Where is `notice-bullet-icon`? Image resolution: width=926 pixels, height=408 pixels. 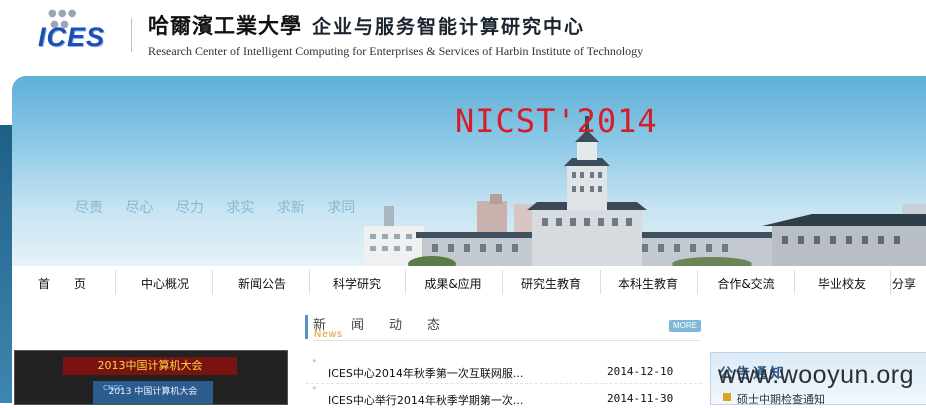
notice-bullet-icon is located at coordinates (727, 397).